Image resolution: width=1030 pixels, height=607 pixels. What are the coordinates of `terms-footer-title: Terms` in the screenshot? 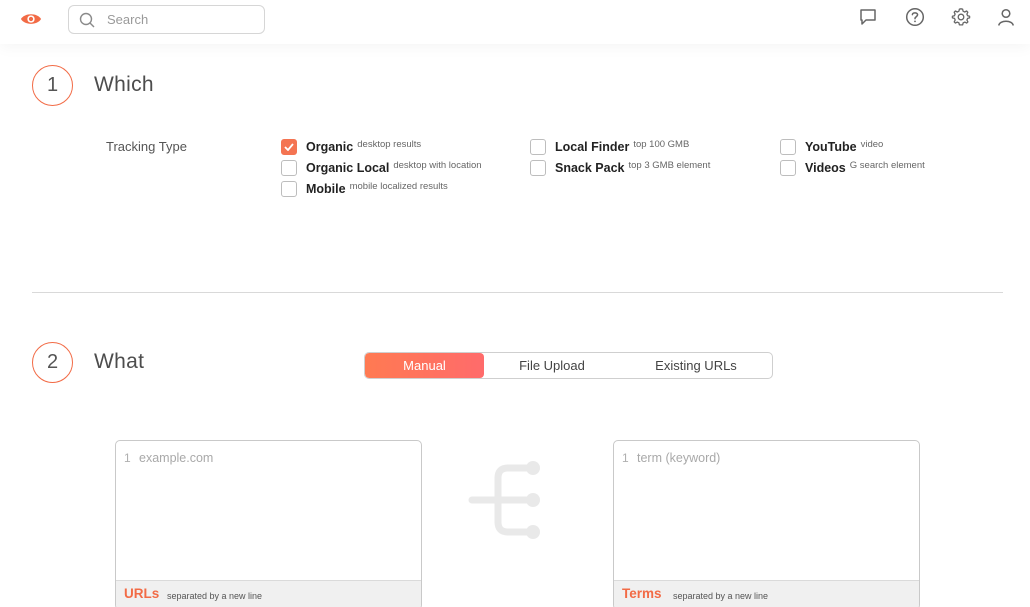 It's located at (642, 593).